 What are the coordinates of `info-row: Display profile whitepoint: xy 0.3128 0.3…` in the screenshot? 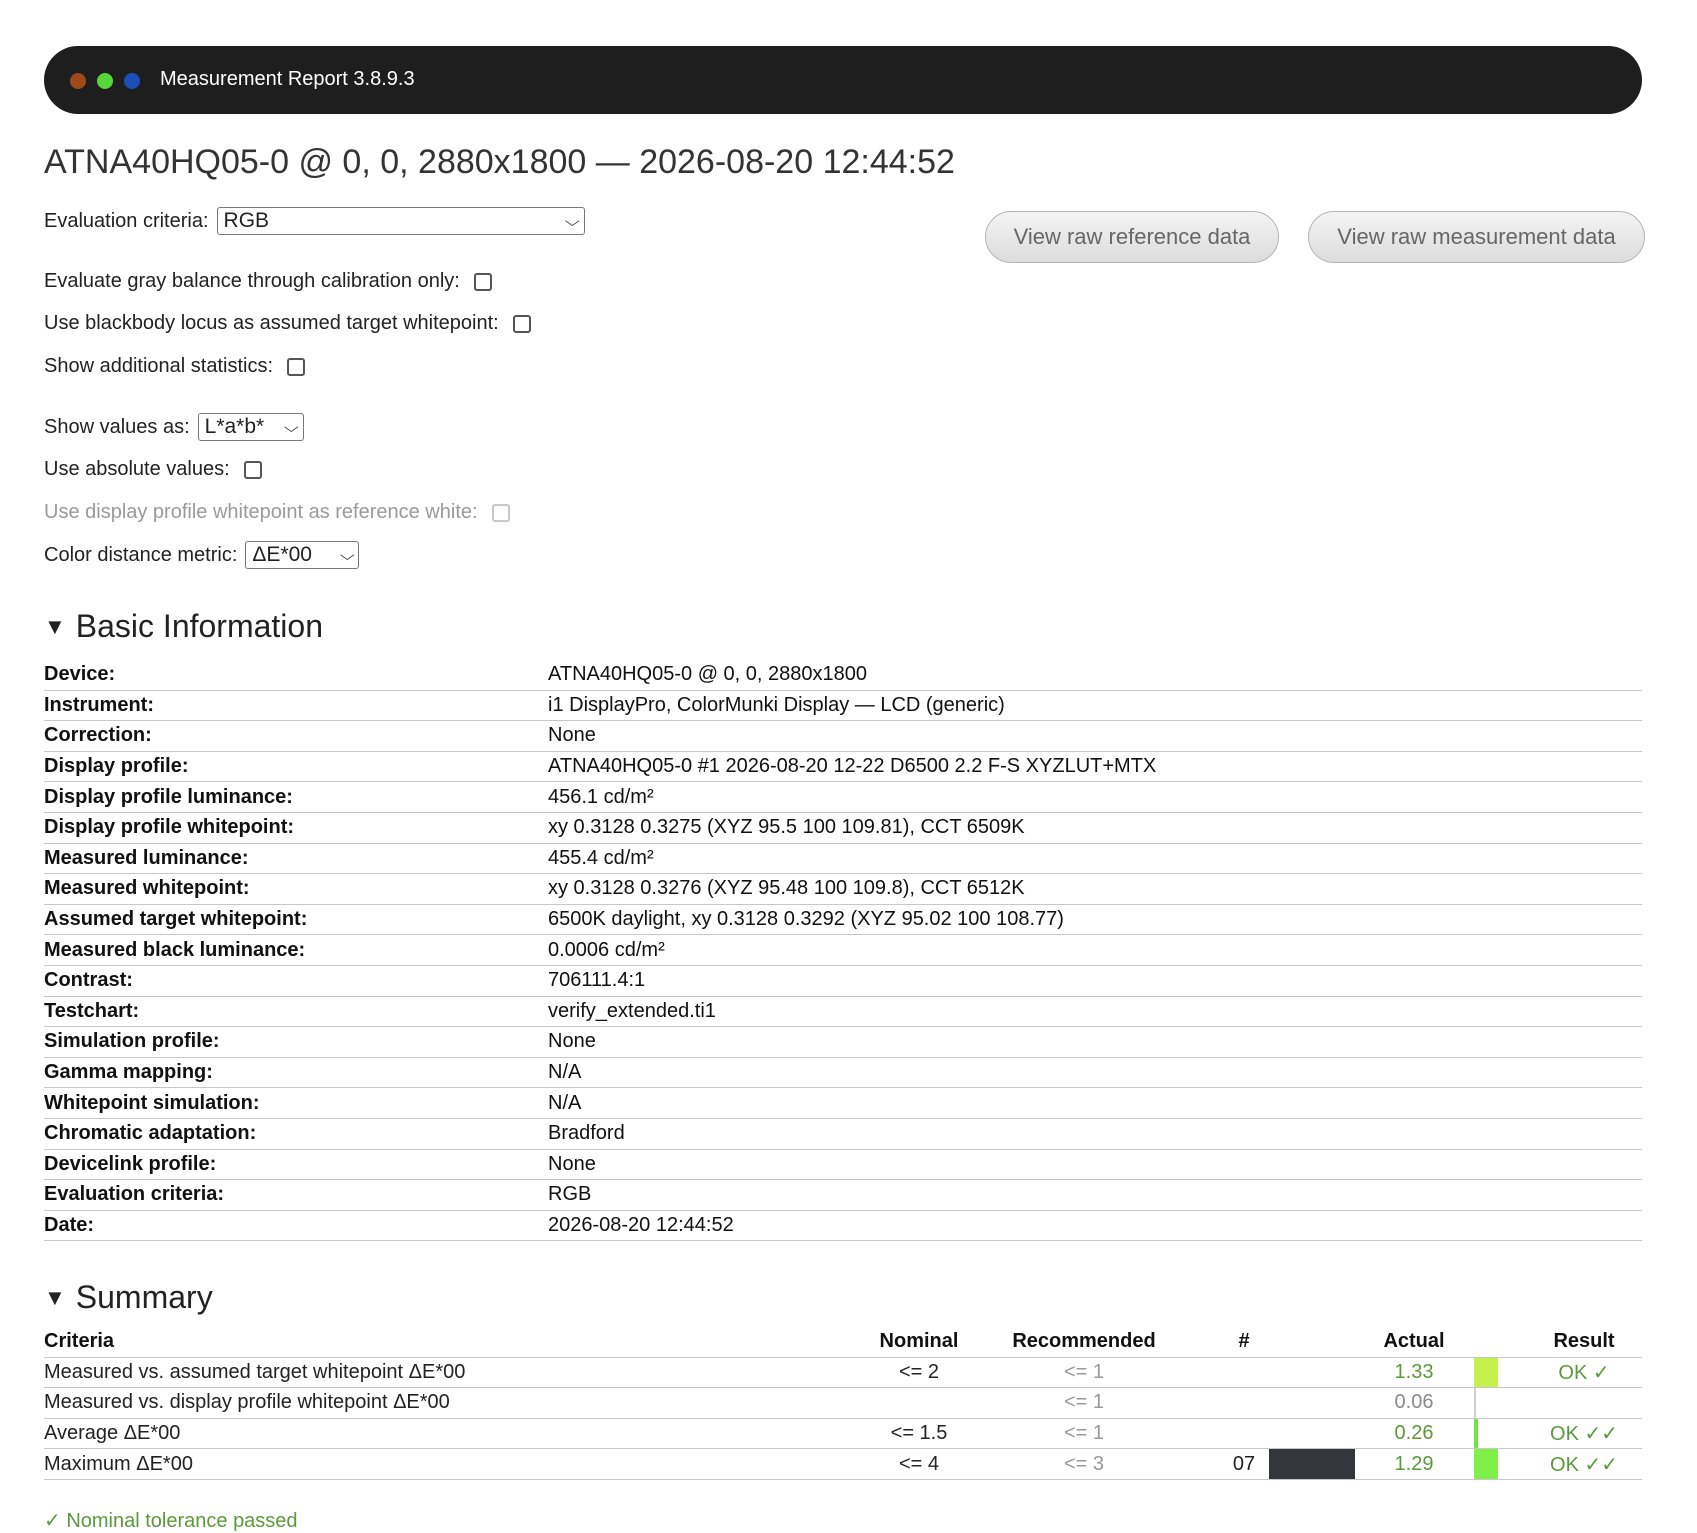 It's located at (843, 828).